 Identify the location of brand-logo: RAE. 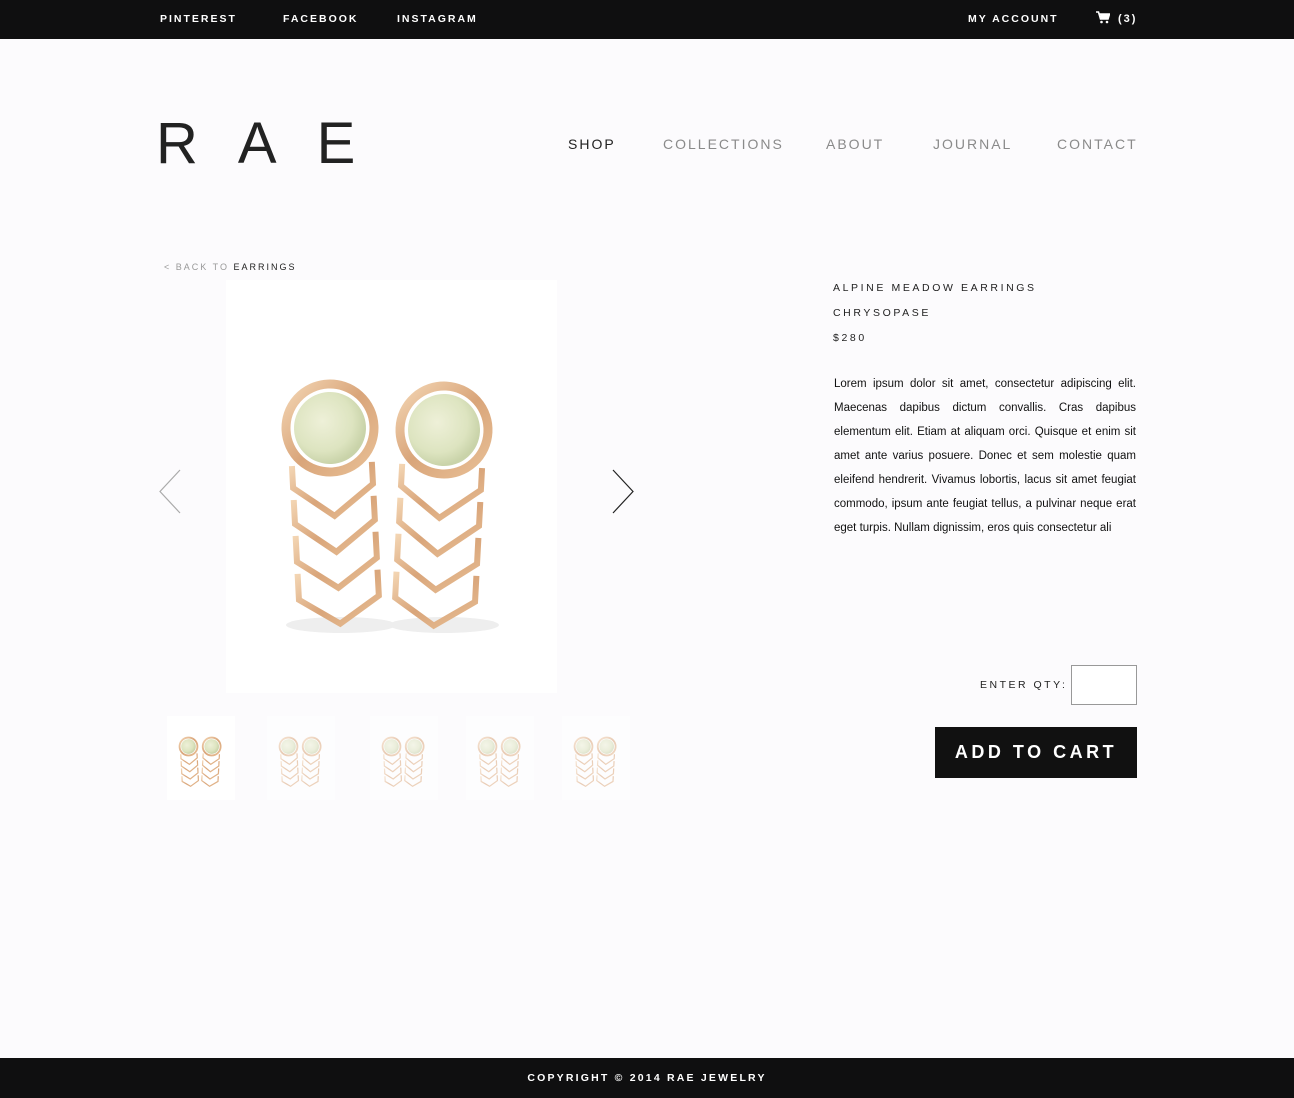
(275, 144).